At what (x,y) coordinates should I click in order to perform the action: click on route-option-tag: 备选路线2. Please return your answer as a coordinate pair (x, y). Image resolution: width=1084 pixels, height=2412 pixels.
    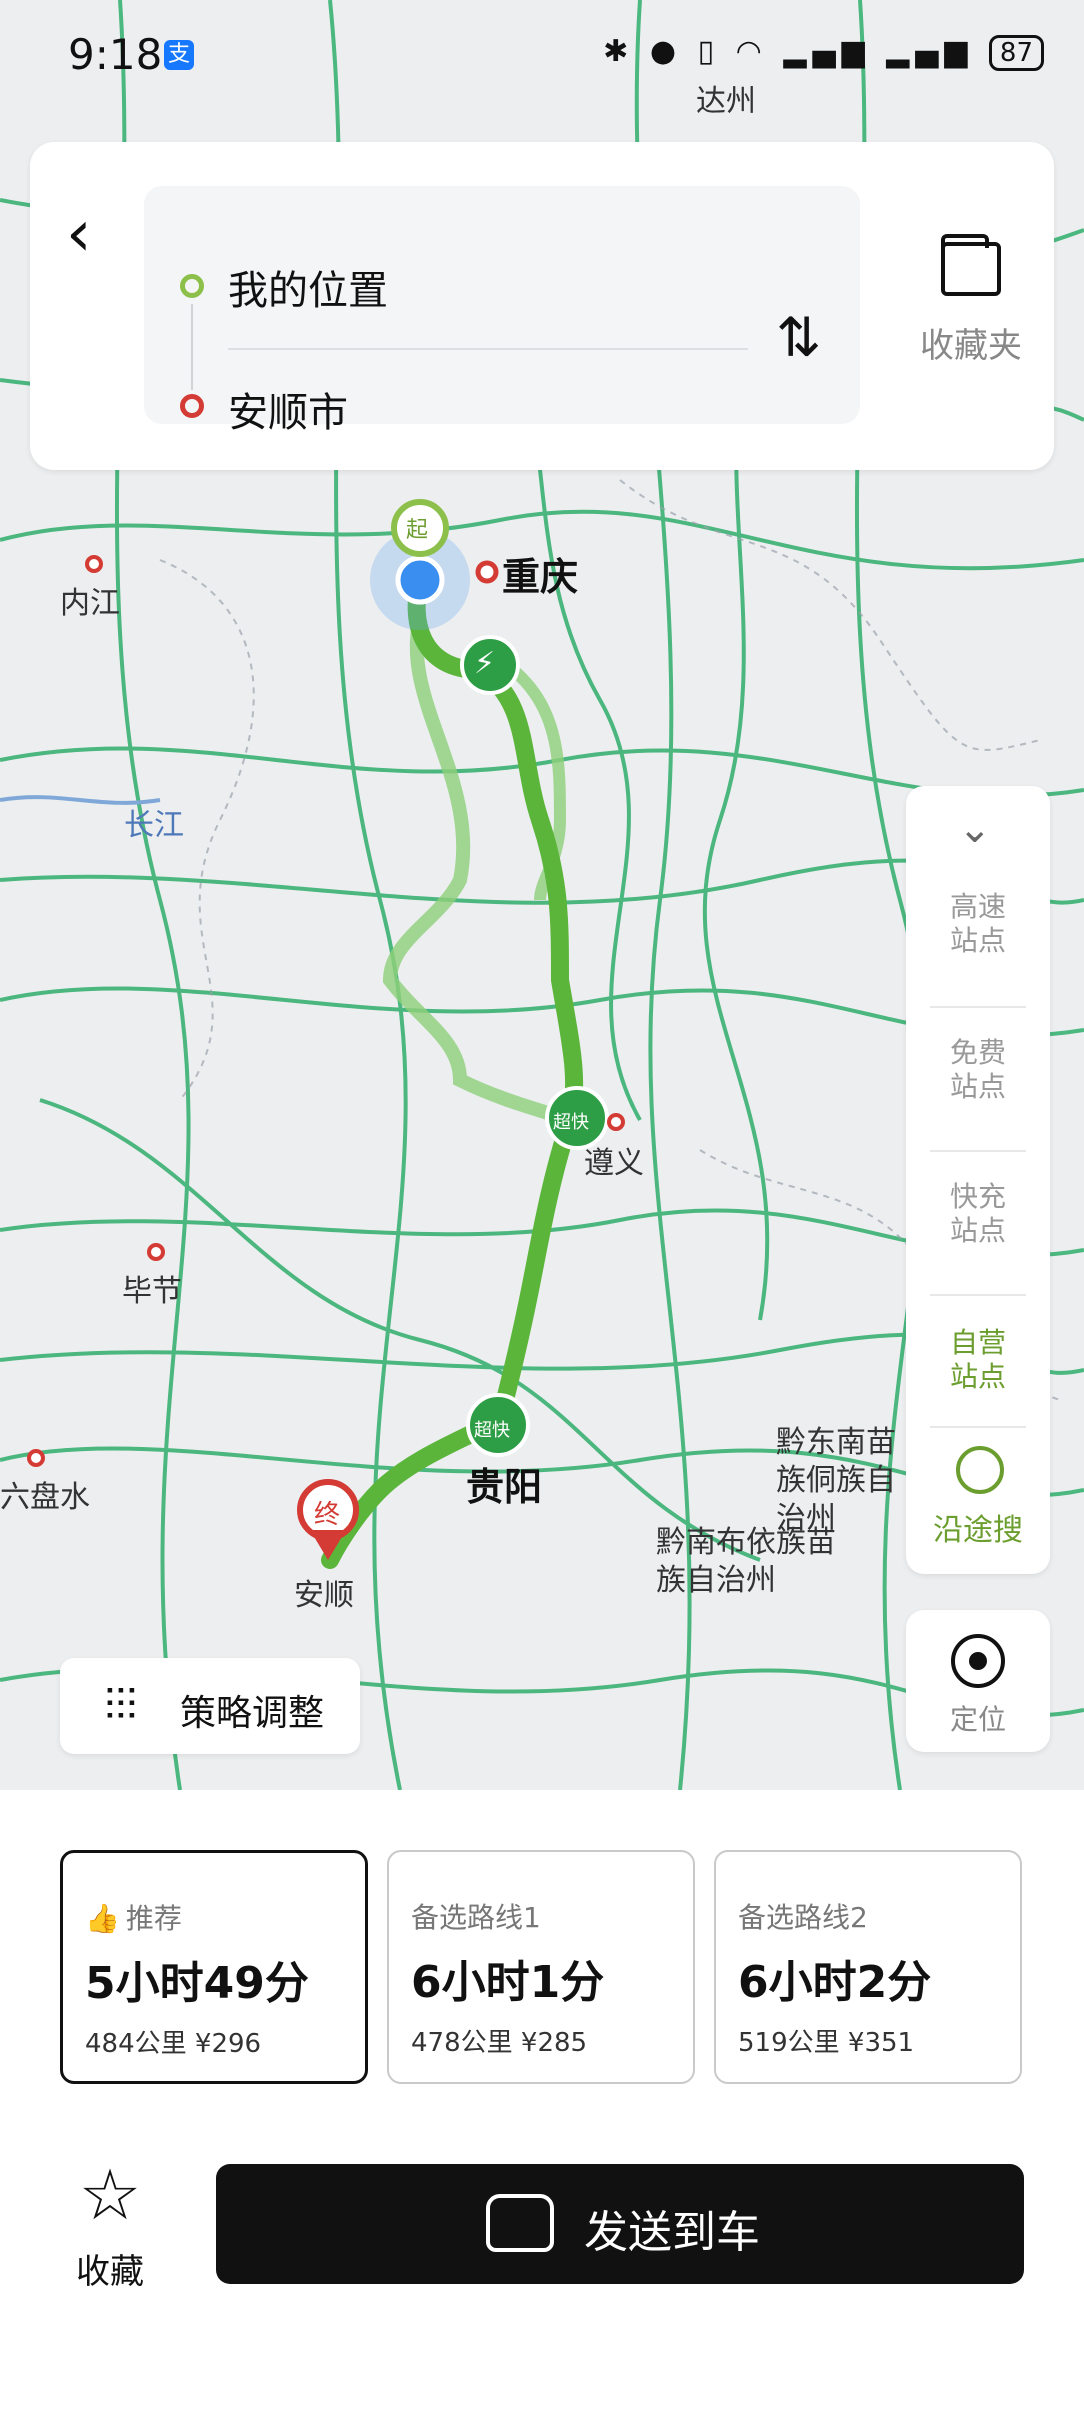
    Looking at the image, I should click on (803, 1917).